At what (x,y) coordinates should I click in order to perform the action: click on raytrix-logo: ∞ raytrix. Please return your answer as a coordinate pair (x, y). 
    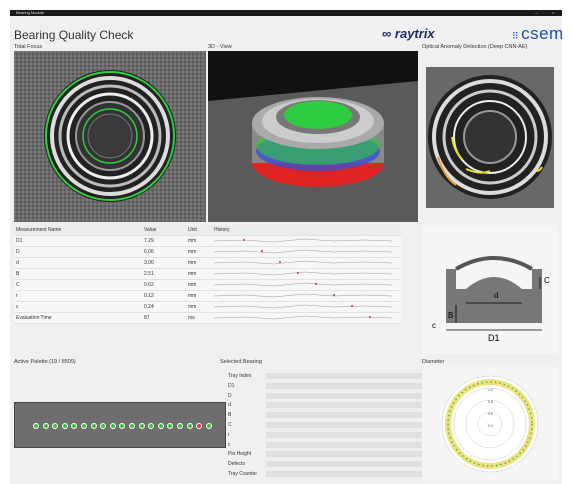
    Looking at the image, I should click on (408, 33).